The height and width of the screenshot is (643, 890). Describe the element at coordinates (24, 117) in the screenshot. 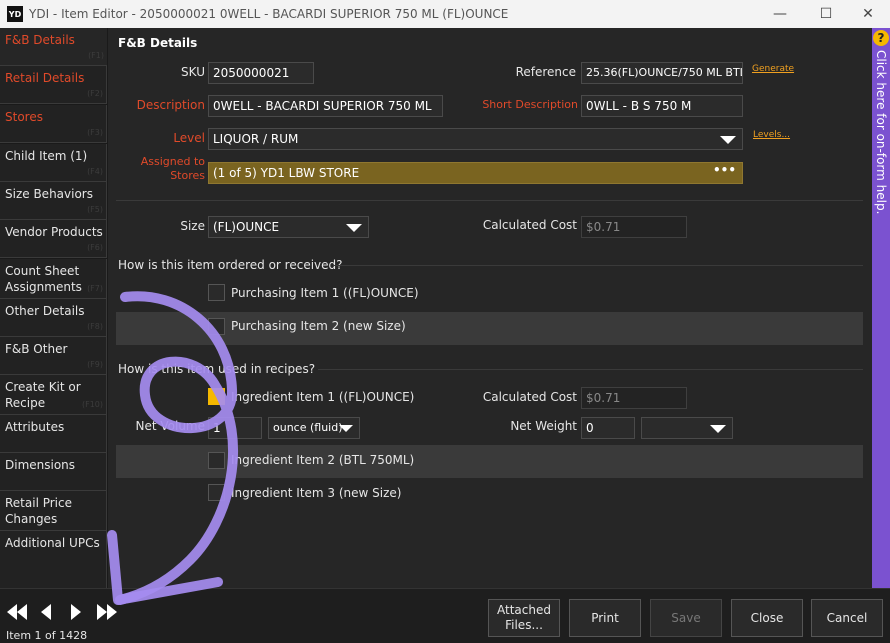

I see `sidebar-item-label: Stores` at that location.